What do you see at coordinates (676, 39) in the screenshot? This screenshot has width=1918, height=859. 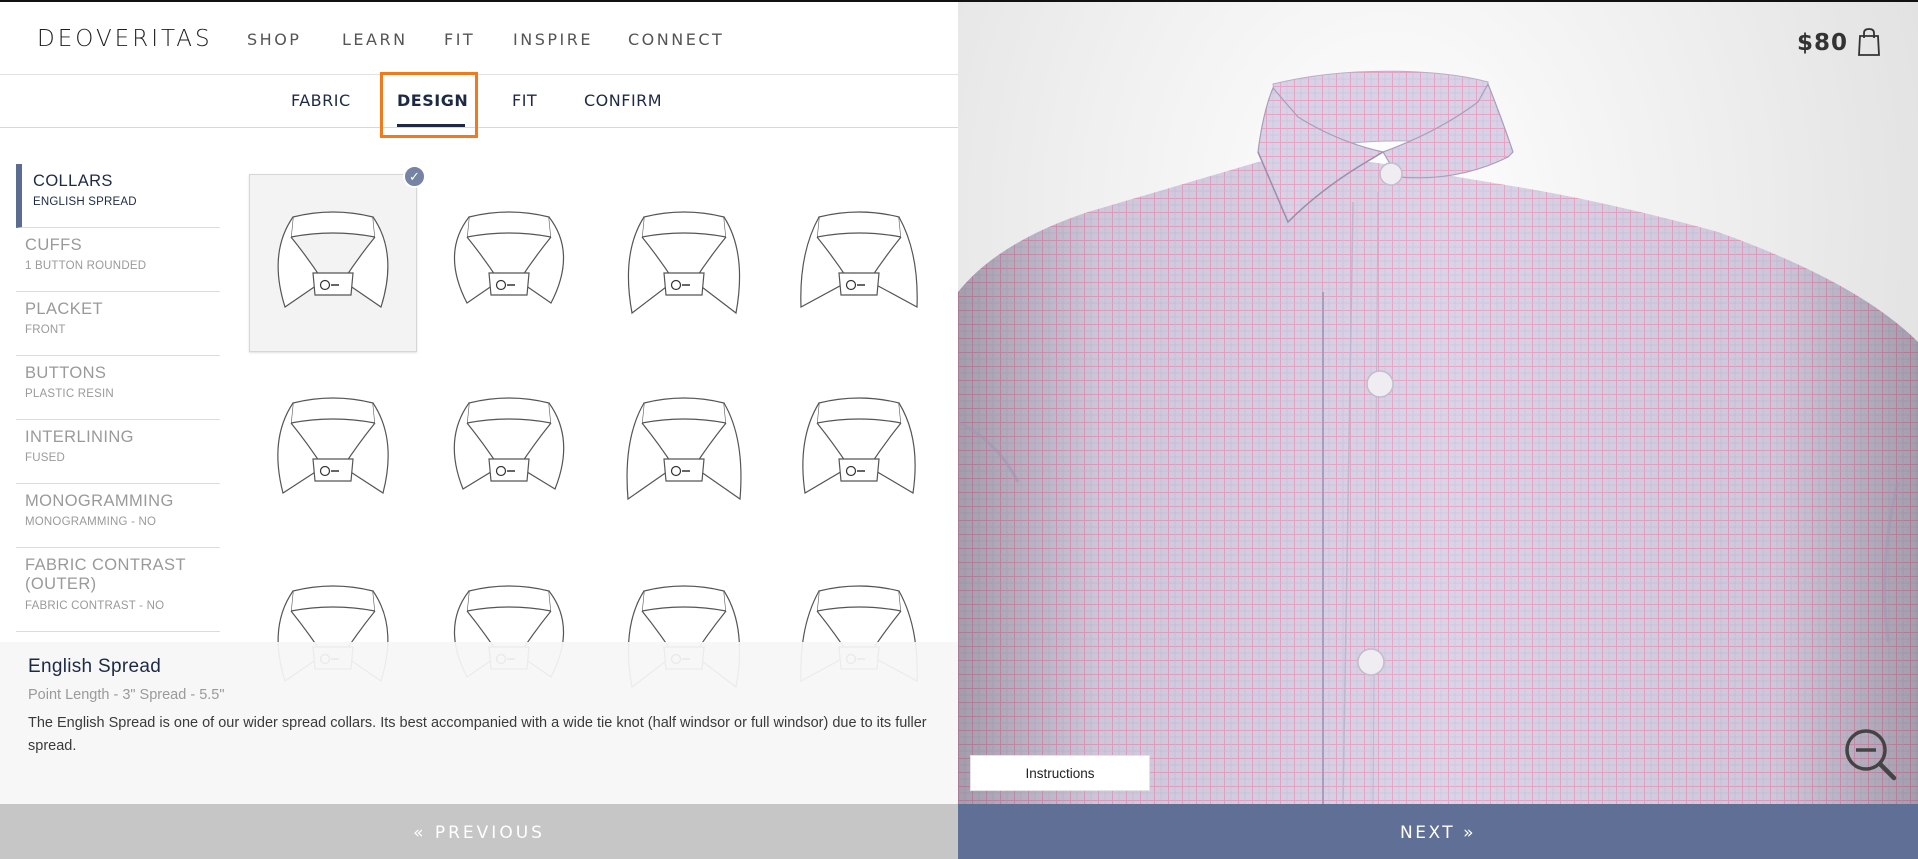 I see `nav-connect: CONNECT` at bounding box center [676, 39].